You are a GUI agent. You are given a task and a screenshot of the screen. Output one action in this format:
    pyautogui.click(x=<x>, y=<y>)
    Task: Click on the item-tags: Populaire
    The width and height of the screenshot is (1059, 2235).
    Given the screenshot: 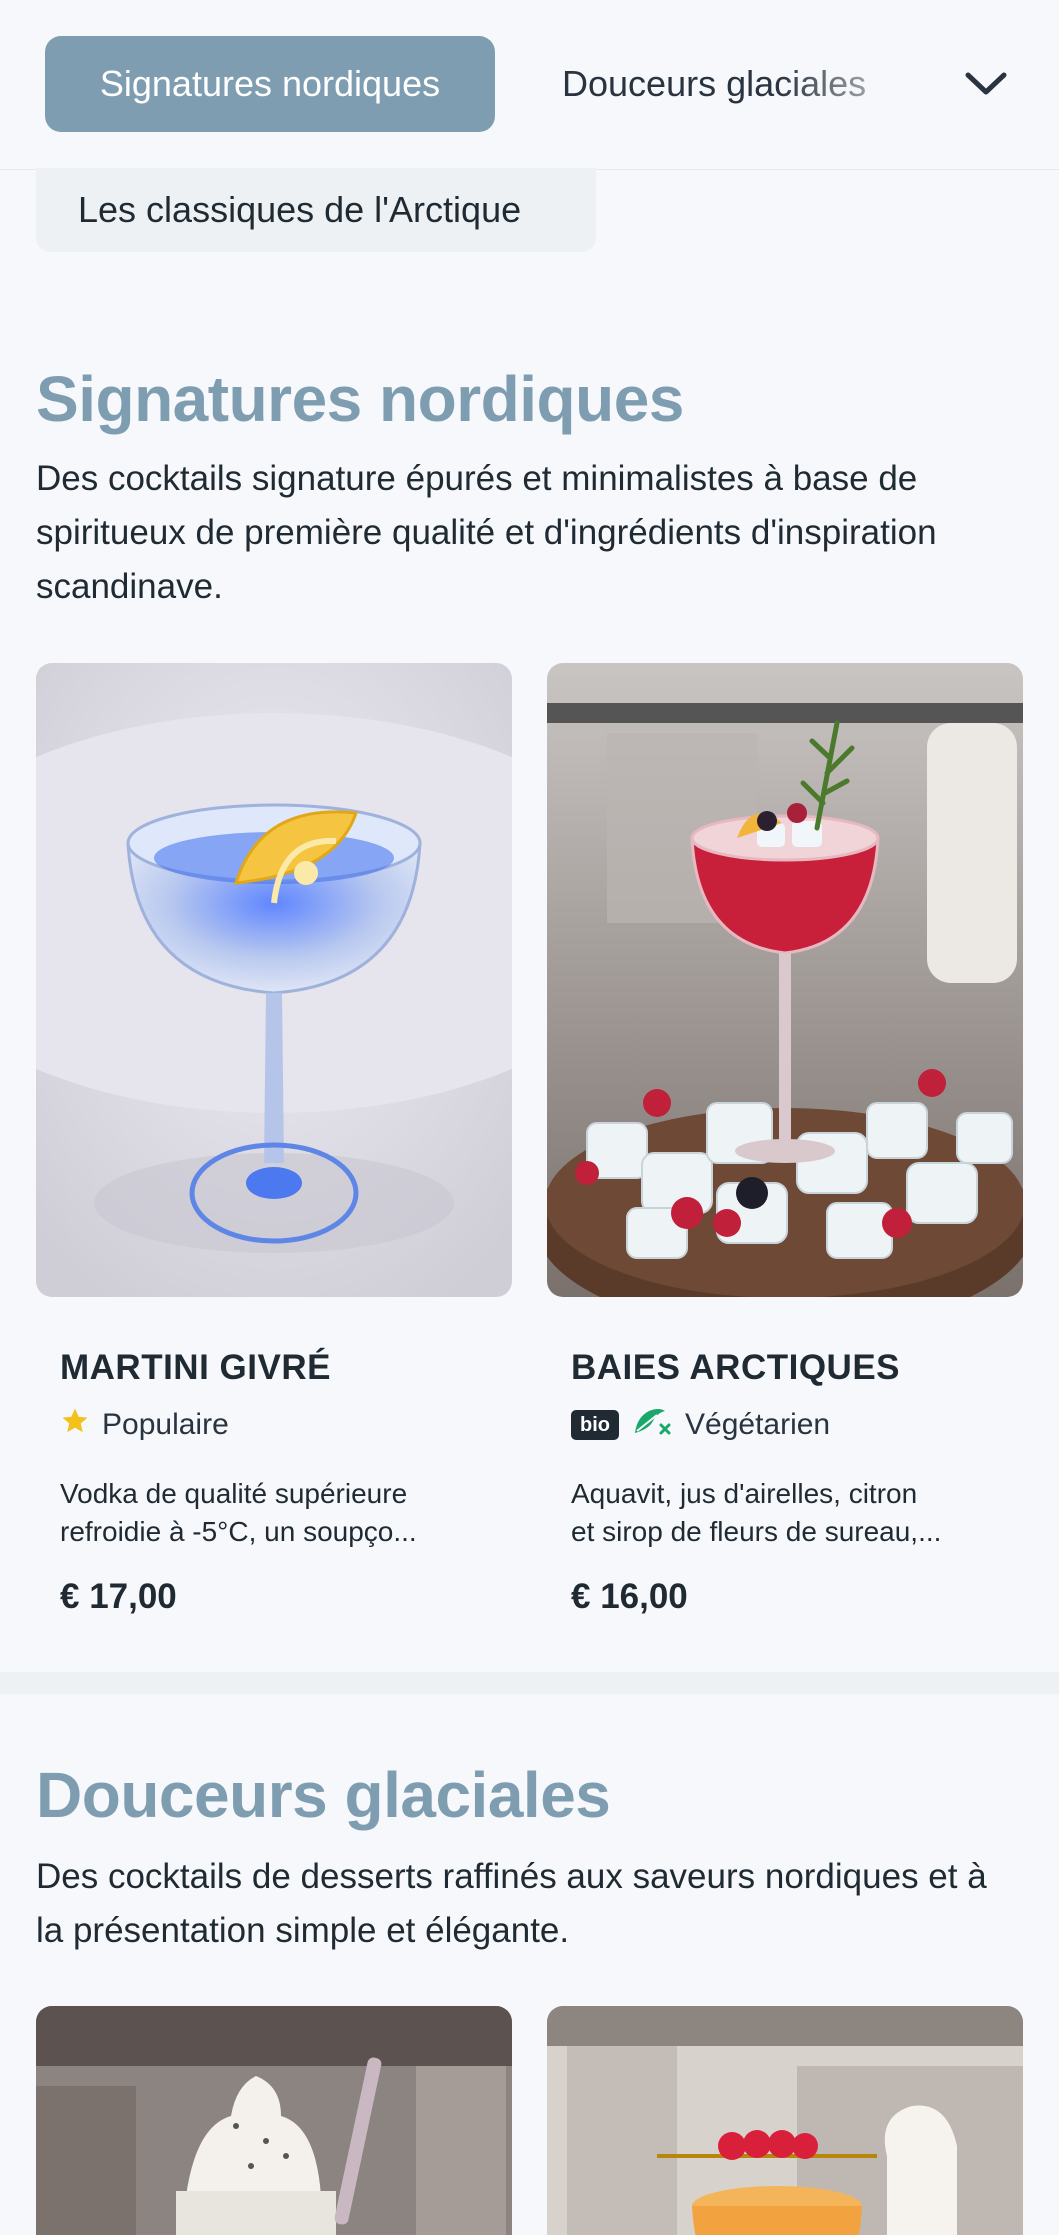 What is the action you would take?
    pyautogui.click(x=144, y=1425)
    